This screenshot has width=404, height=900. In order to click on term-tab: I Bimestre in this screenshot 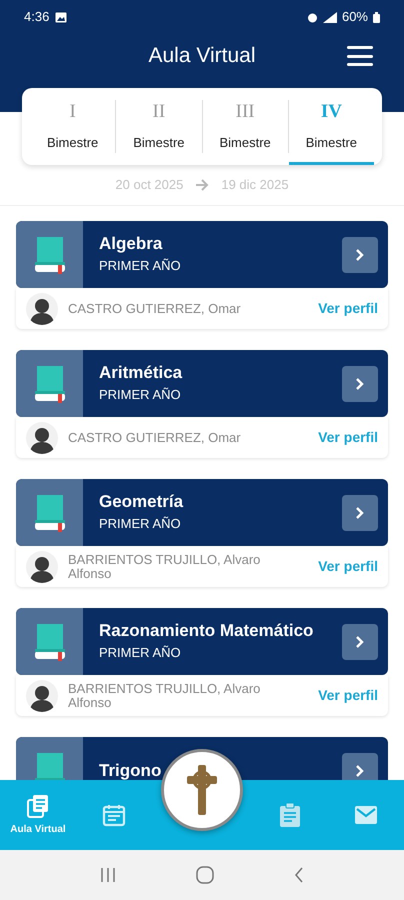, I will do `click(73, 126)`.